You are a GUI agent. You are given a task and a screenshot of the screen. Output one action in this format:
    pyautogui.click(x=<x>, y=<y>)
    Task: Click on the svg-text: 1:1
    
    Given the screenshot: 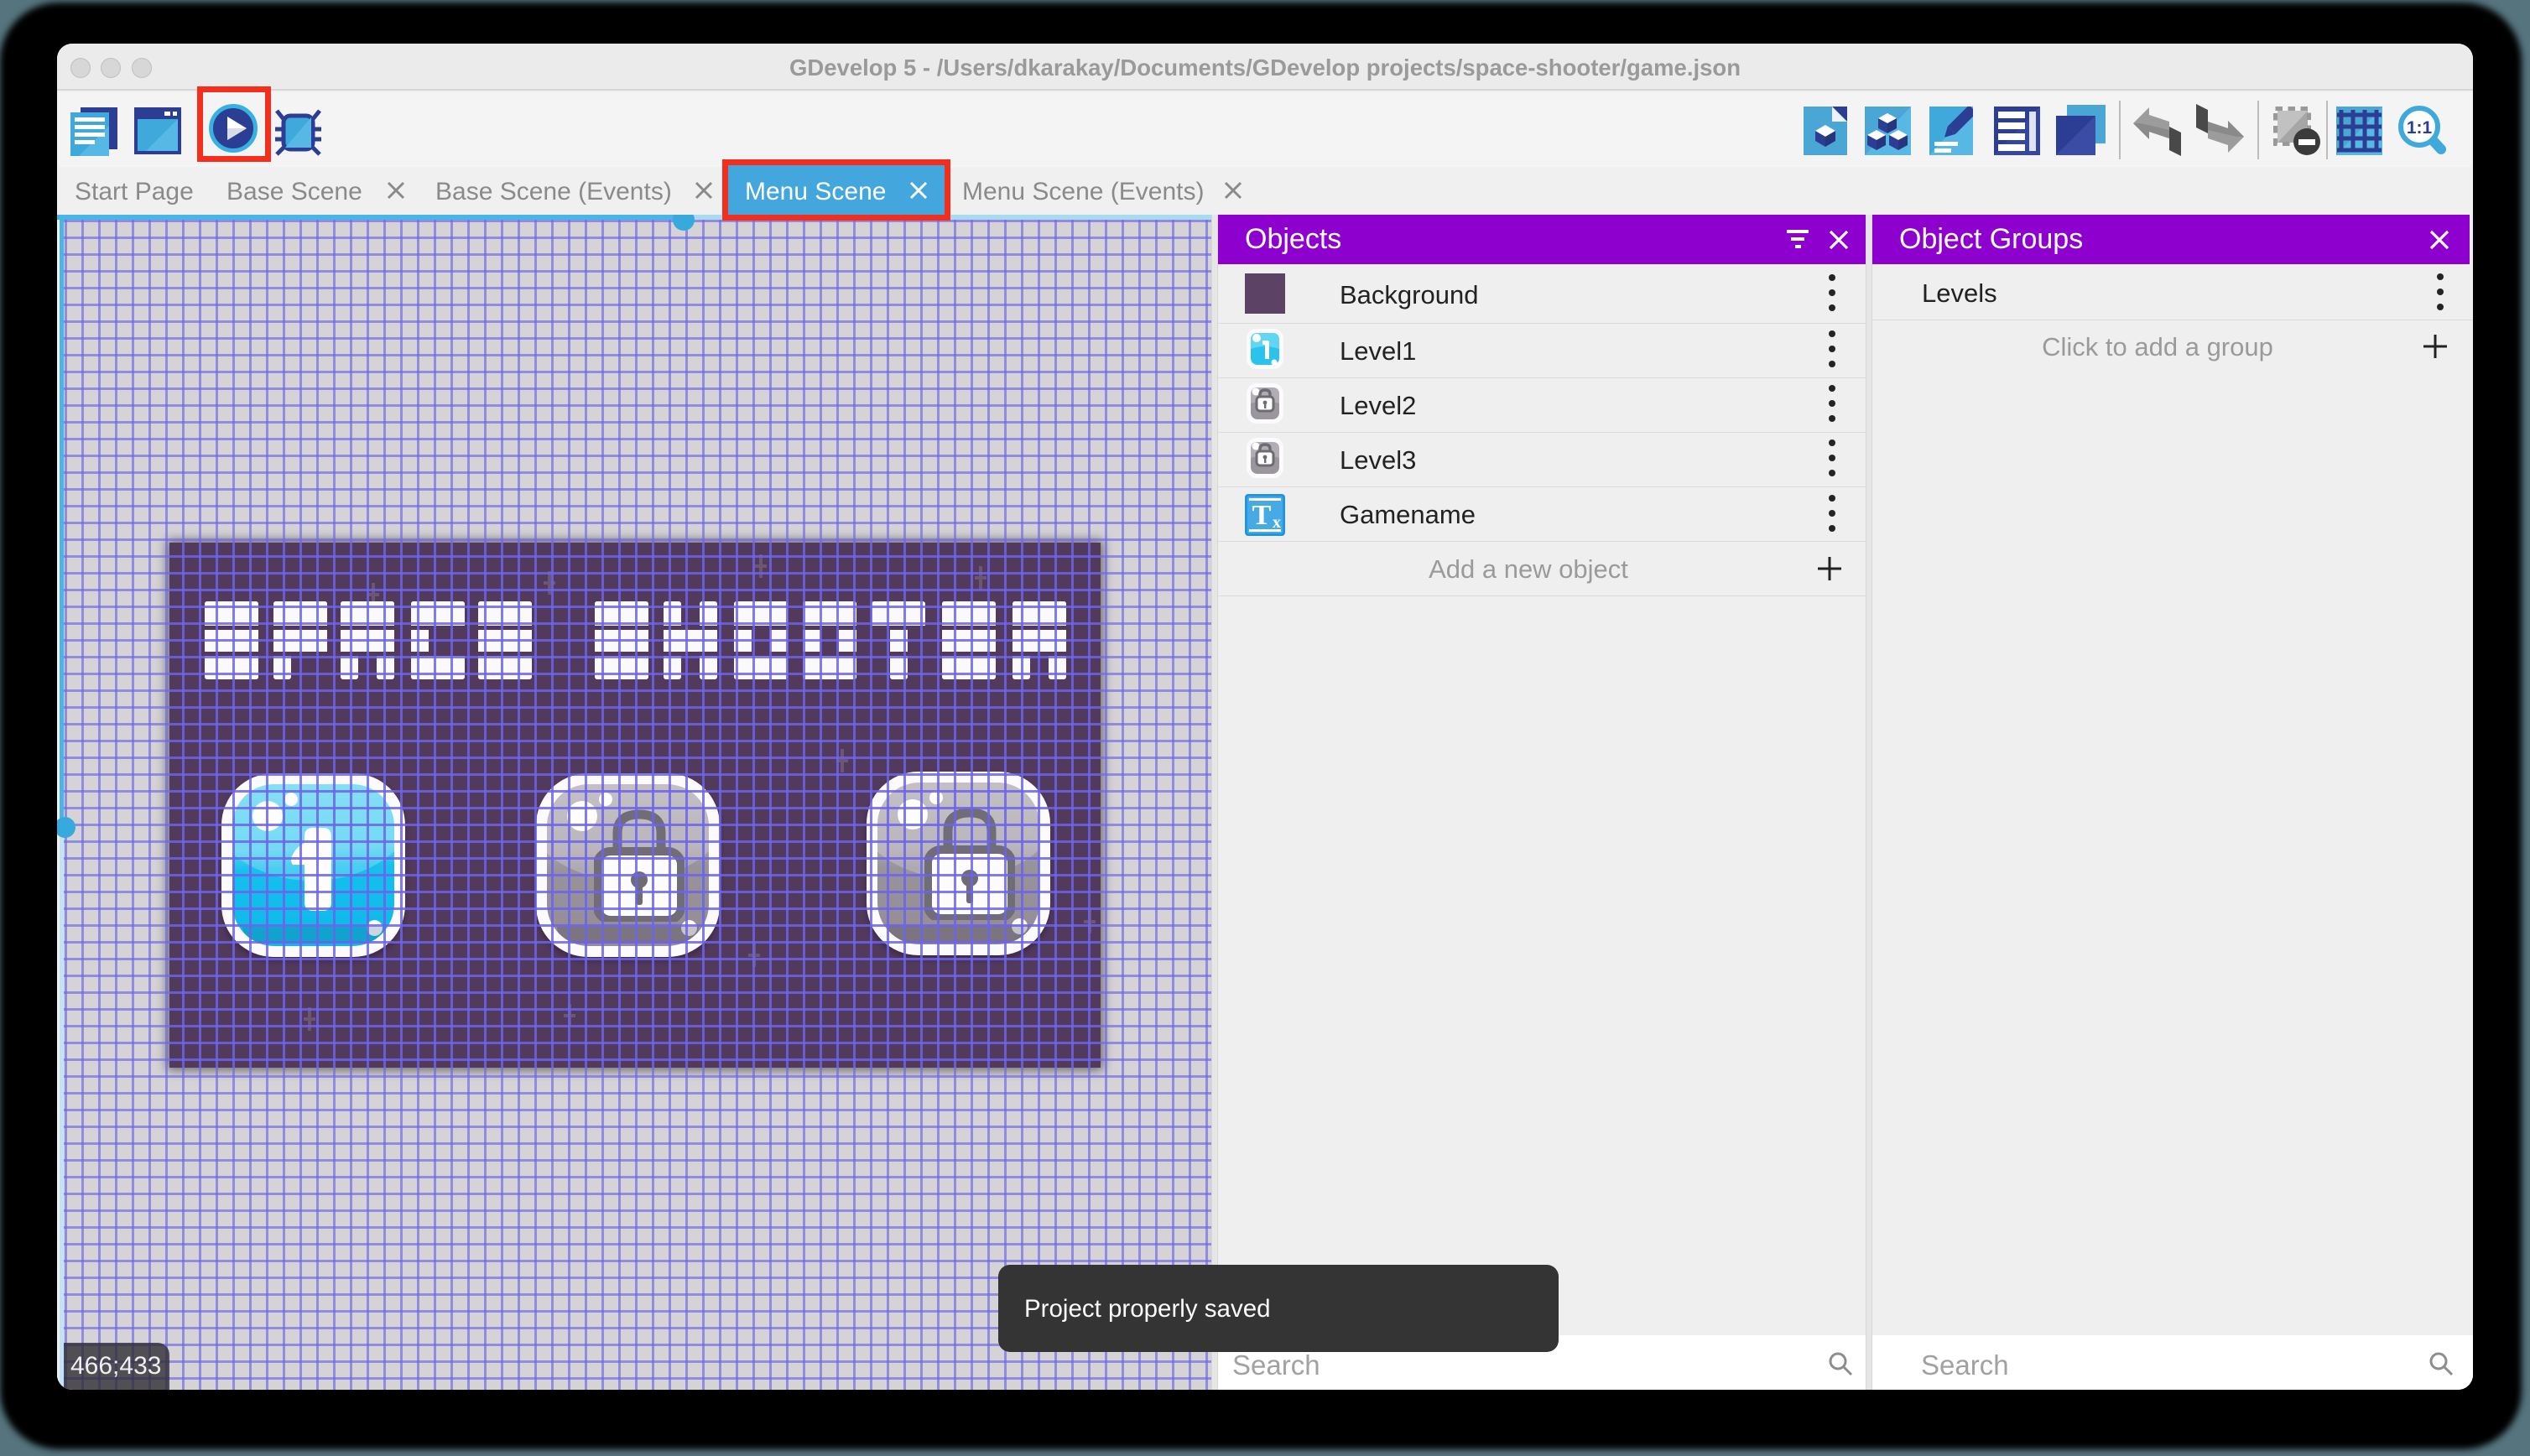 What is the action you would take?
    pyautogui.click(x=2420, y=128)
    